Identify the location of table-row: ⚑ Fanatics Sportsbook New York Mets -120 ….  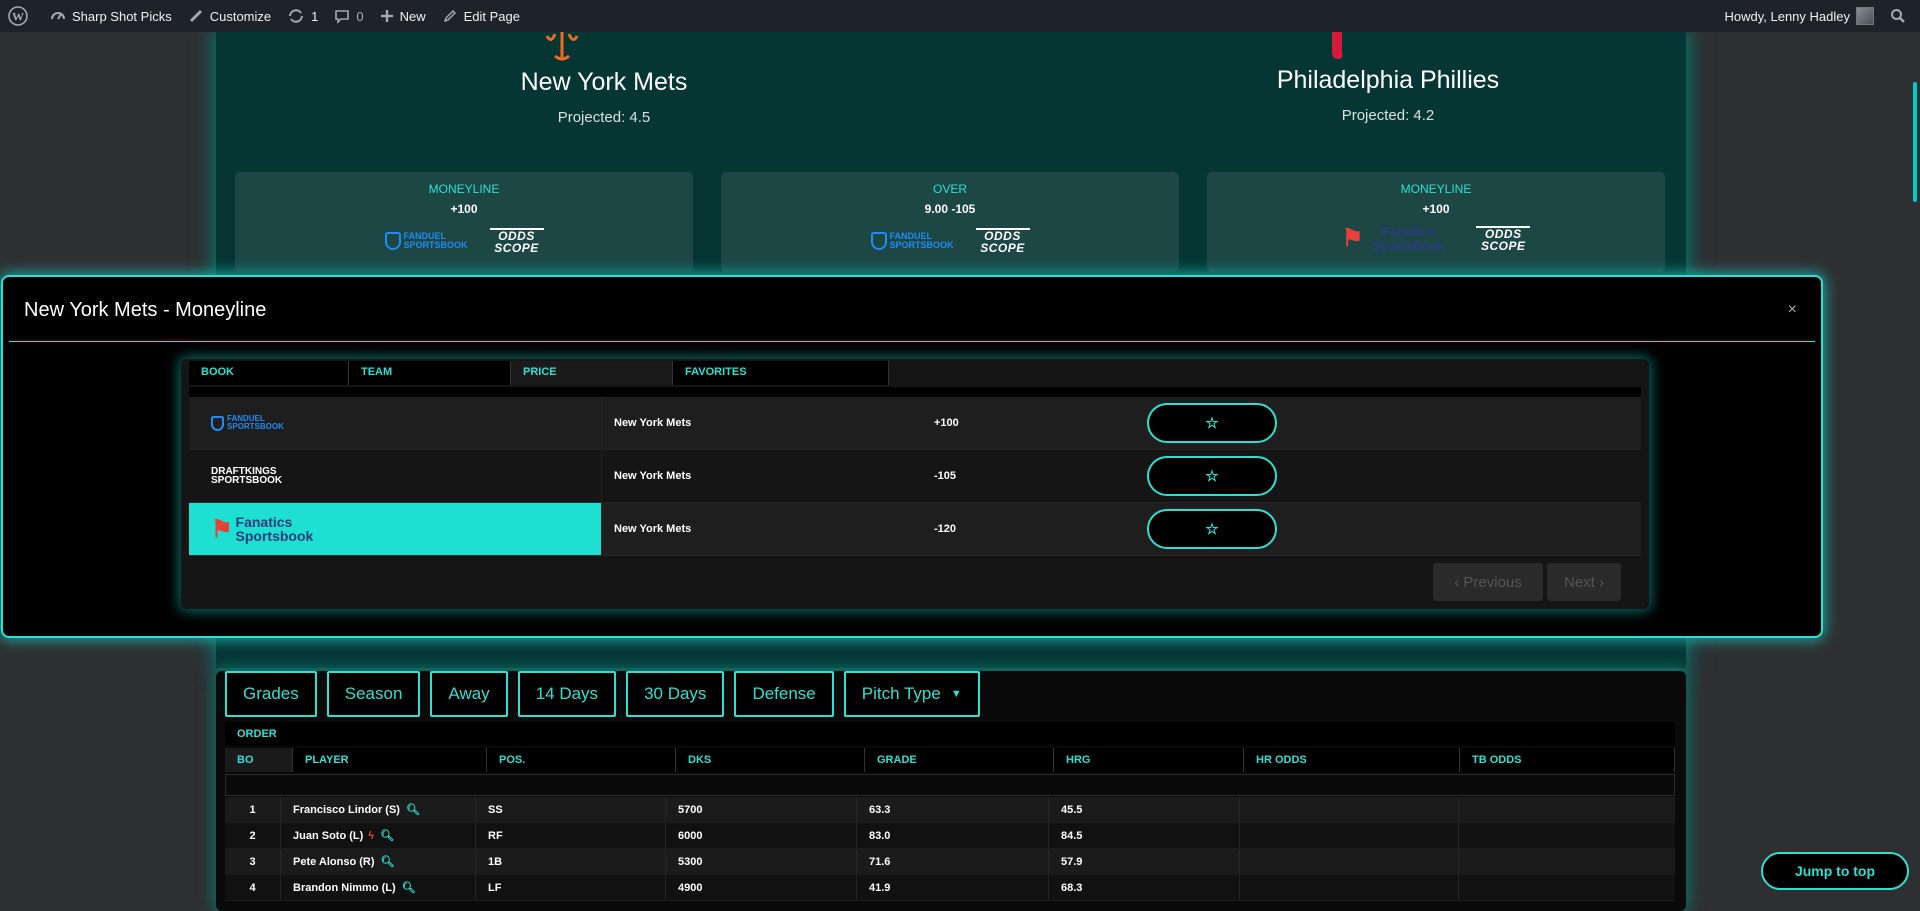
(915, 529).